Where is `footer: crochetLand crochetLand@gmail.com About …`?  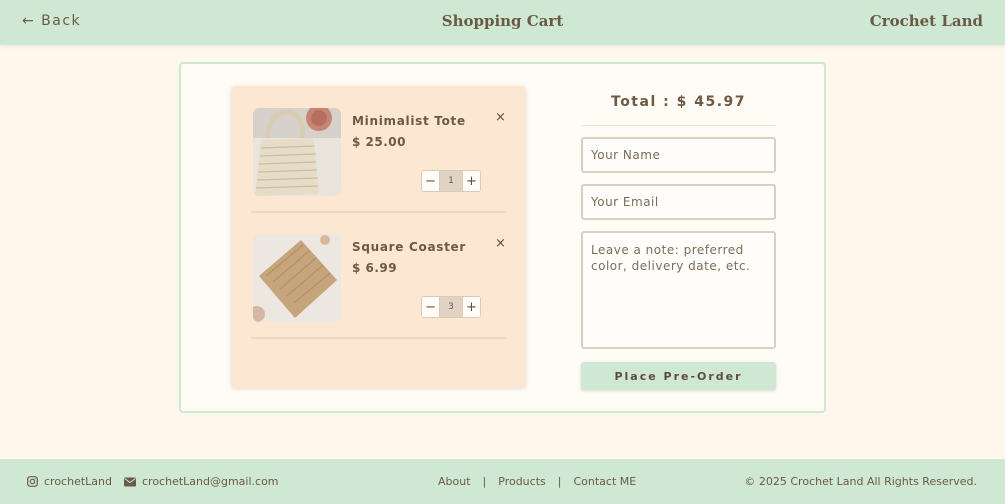
footer: crochetLand crochetLand@gmail.com About … is located at coordinates (502, 481).